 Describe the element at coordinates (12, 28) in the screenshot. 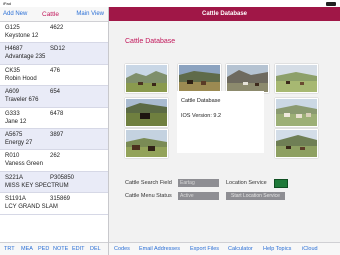

I see `eartag: G125` at that location.